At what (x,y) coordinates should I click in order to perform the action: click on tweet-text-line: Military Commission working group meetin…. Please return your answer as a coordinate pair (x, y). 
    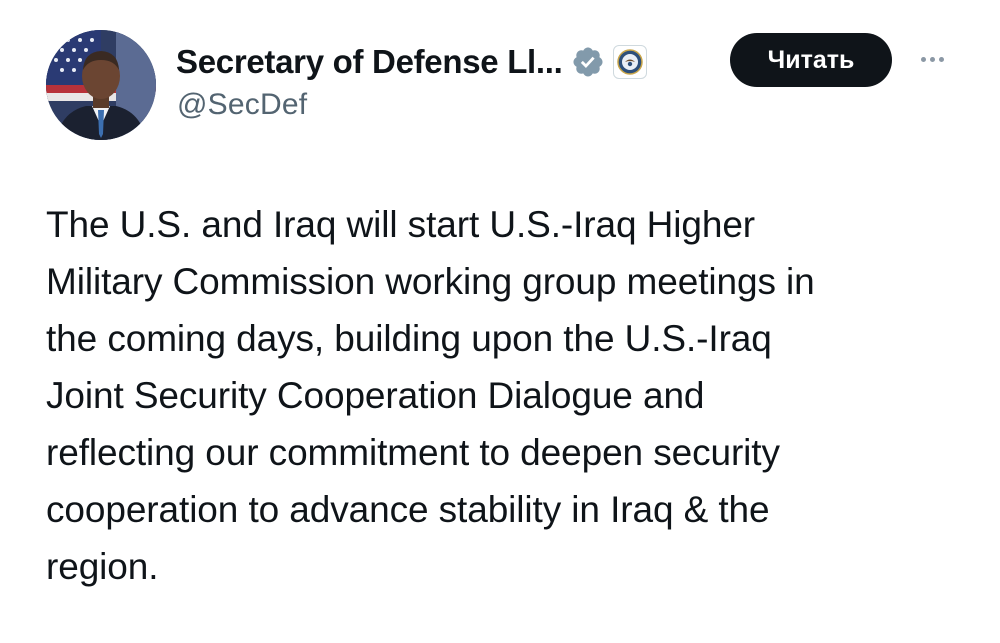
    Looking at the image, I should click on (430, 281).